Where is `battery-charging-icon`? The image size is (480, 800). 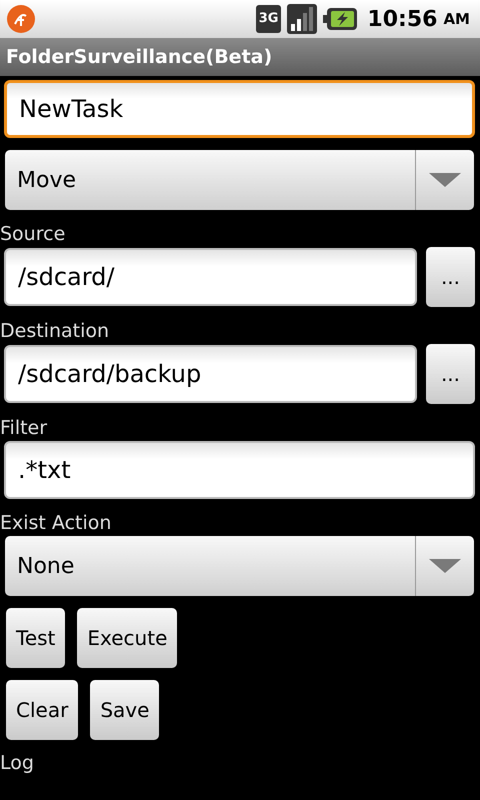
battery-charging-icon is located at coordinates (340, 19).